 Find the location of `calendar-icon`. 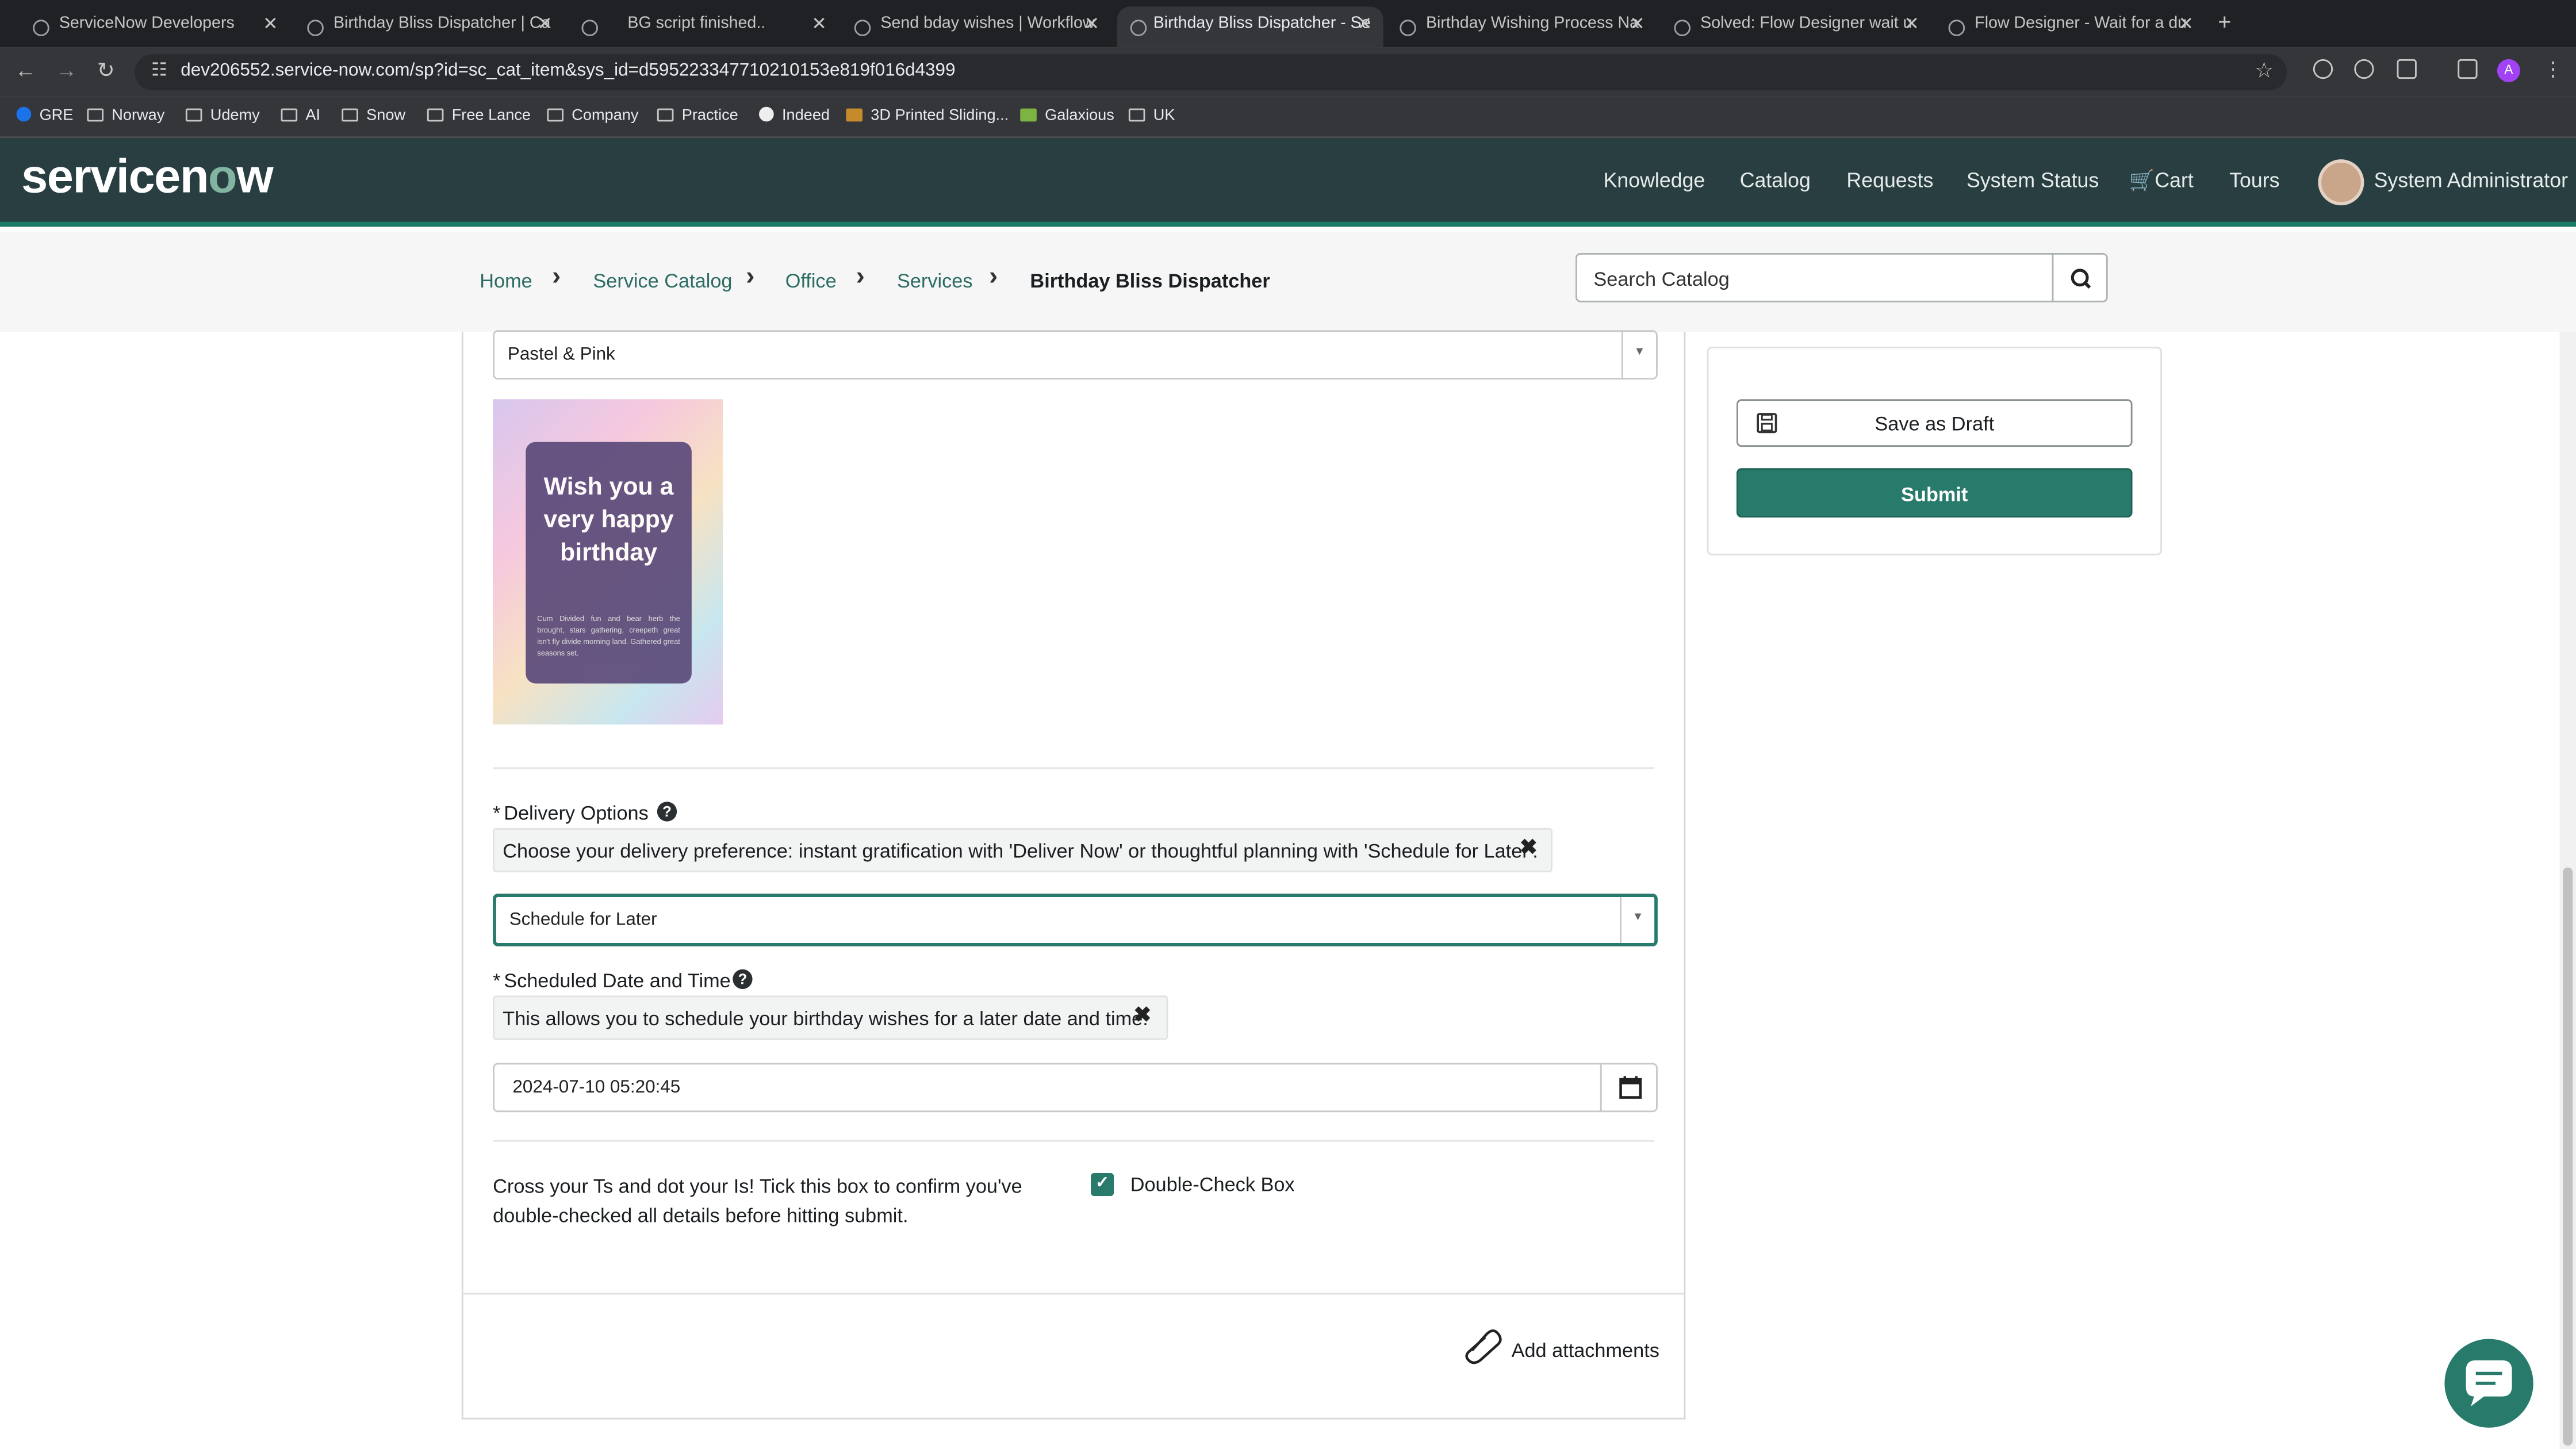

calendar-icon is located at coordinates (1630, 1087).